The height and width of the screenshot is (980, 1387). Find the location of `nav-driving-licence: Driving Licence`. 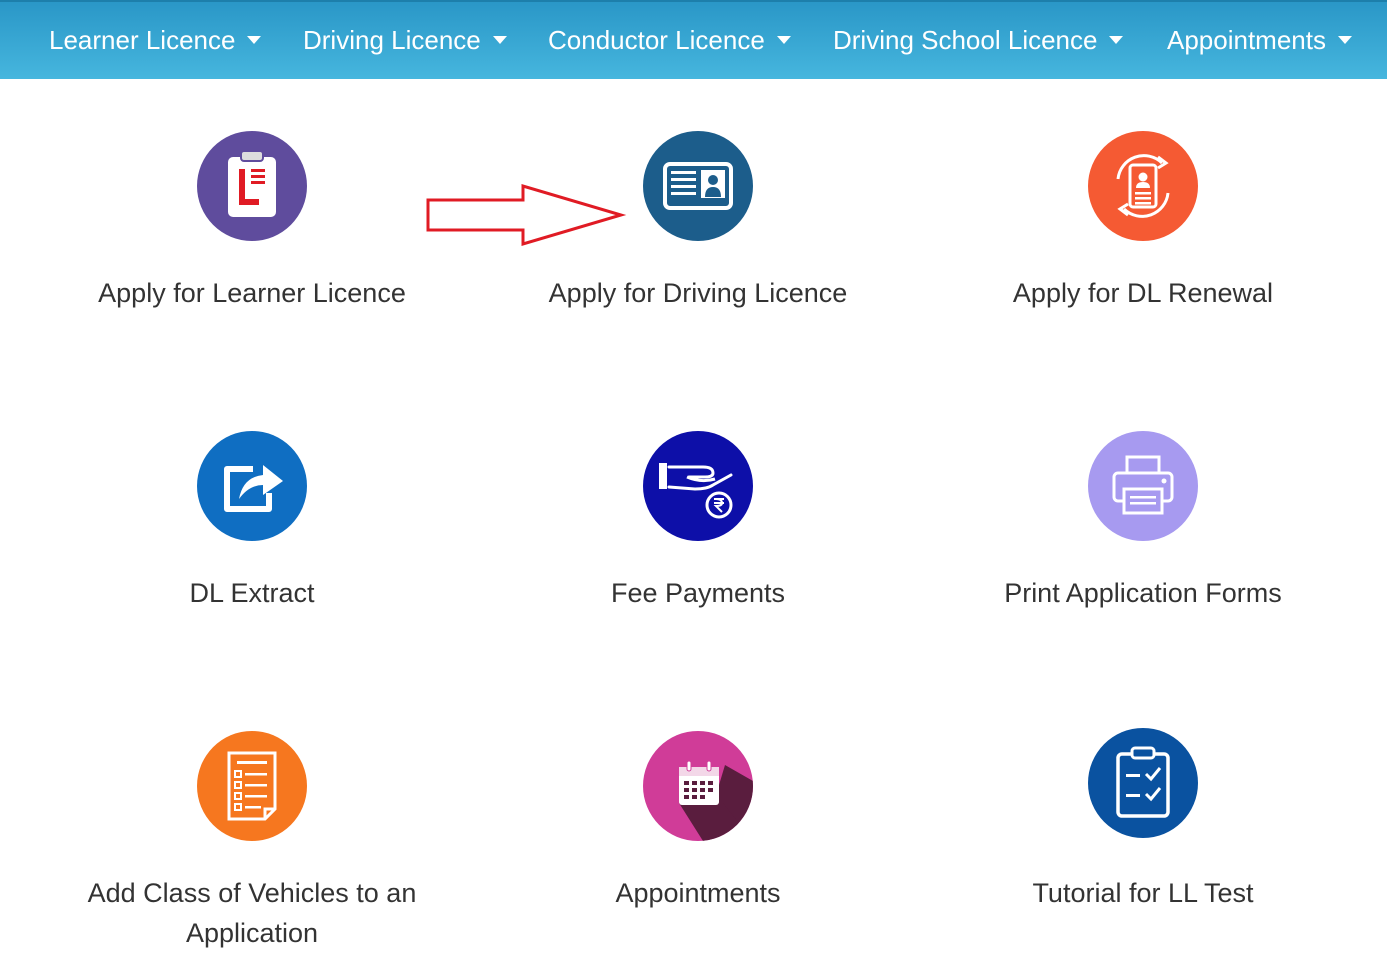

nav-driving-licence: Driving Licence is located at coordinates (405, 41).